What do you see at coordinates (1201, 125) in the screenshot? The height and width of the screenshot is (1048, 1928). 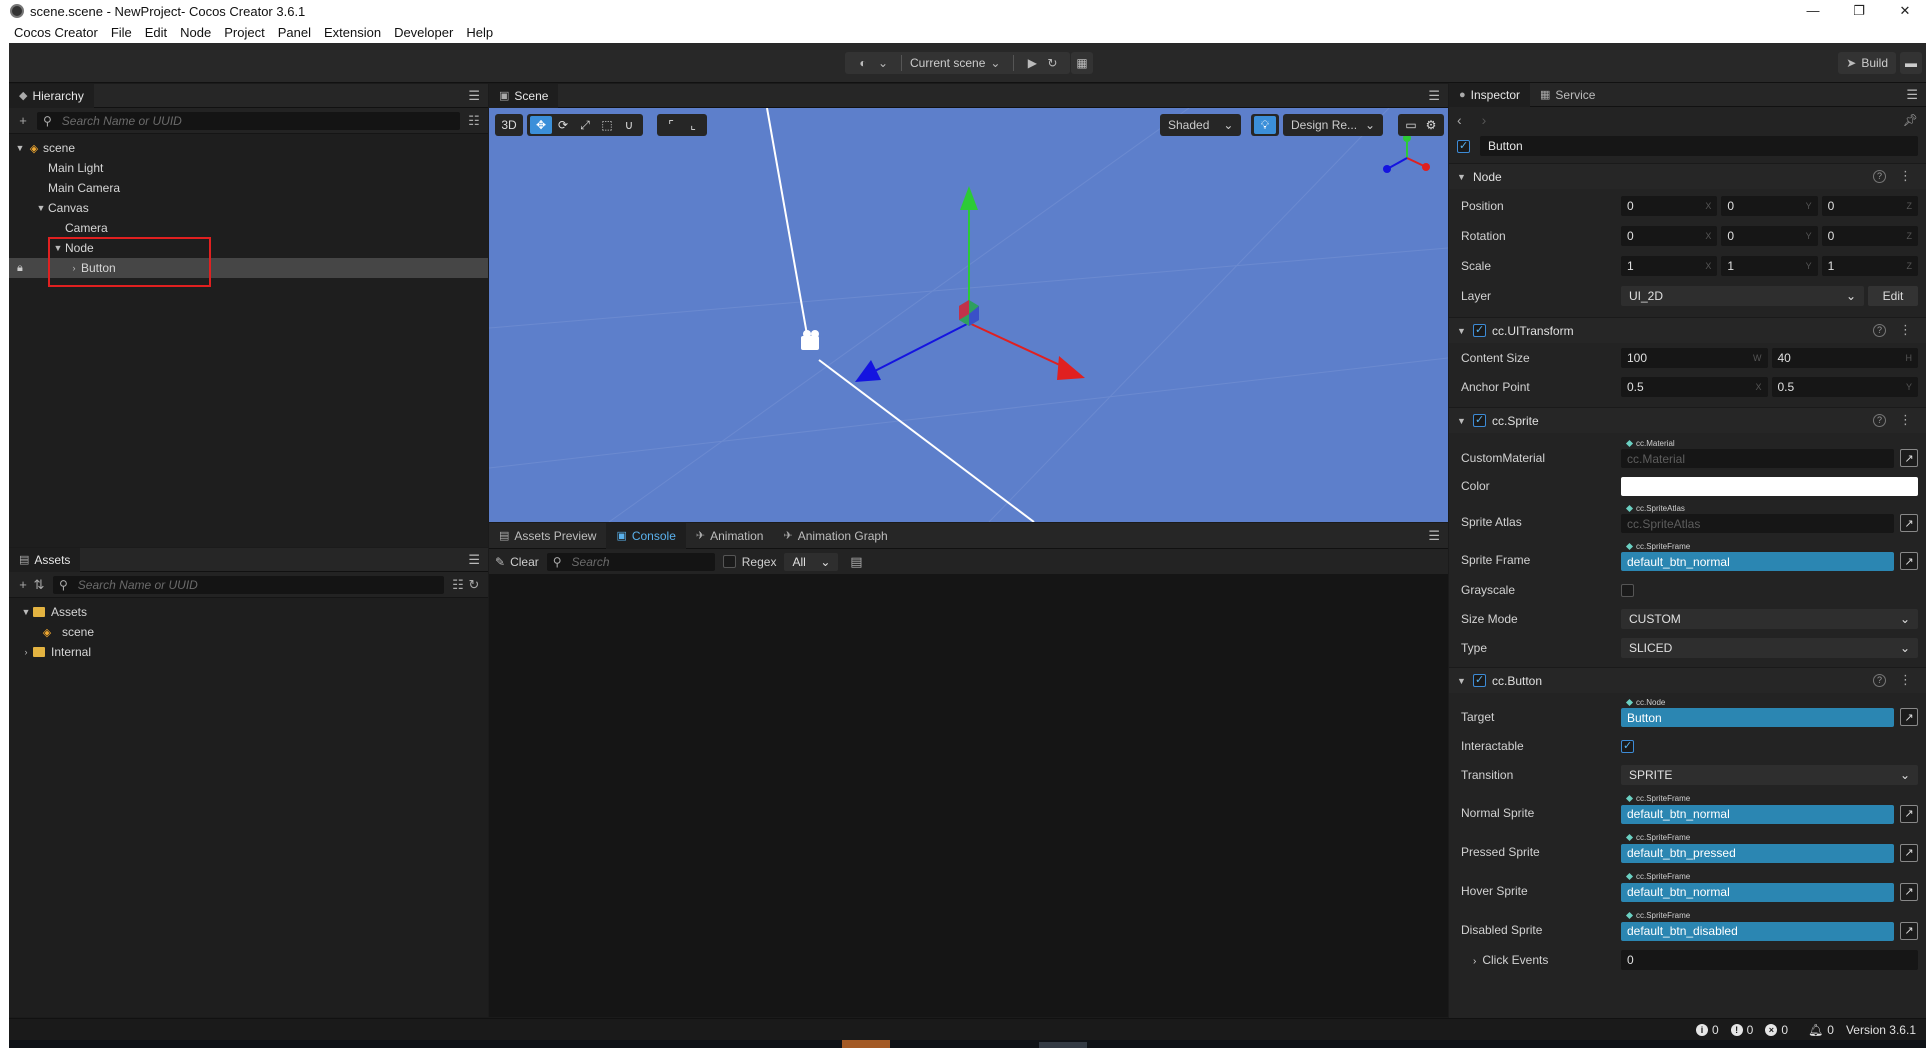 I see `shading-select: Shaded ⌄` at bounding box center [1201, 125].